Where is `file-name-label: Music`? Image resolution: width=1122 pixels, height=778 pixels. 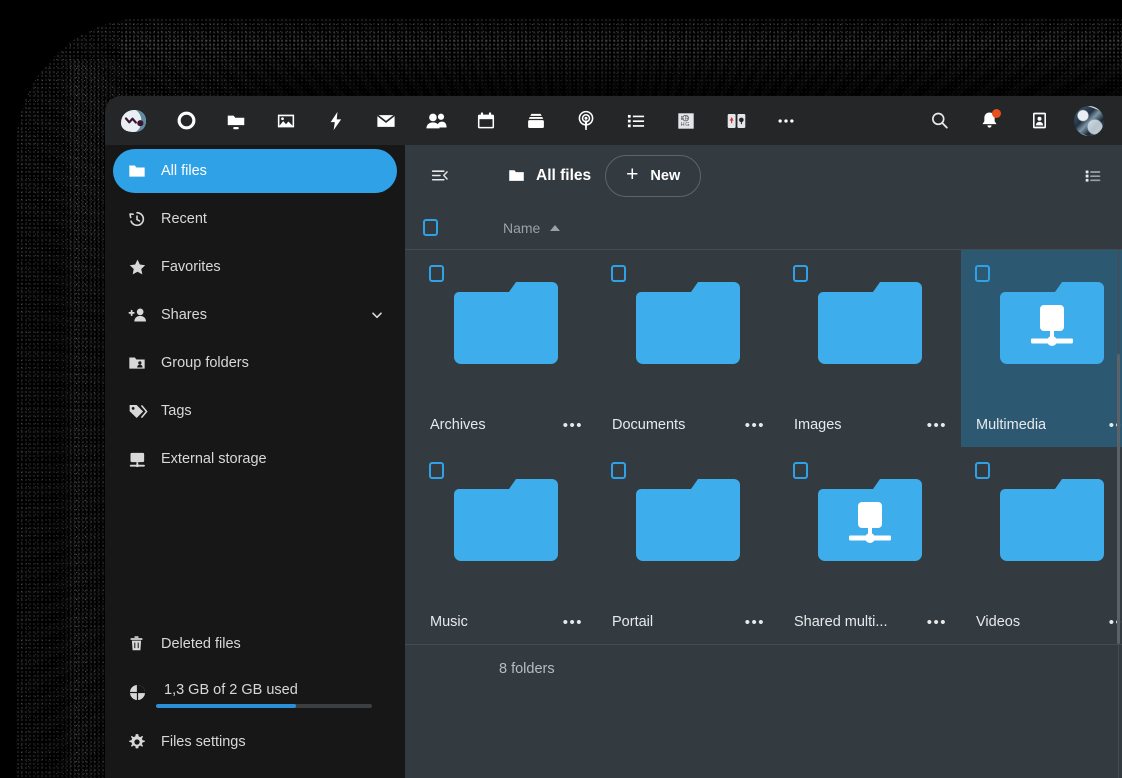
file-name-label: Music is located at coordinates (449, 622).